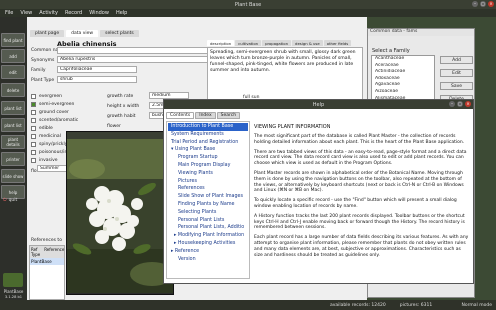 Image resolution: width=496 pixels, height=310 pixels. What do you see at coordinates (208, 135) in the screenshot?
I see `tree-item: System Requirements` at bounding box center [208, 135].